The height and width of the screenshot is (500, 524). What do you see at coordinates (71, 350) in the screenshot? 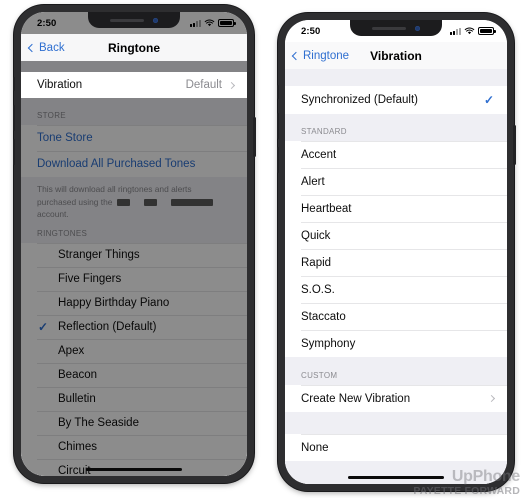
I see `ringtone-label: Apex` at bounding box center [71, 350].